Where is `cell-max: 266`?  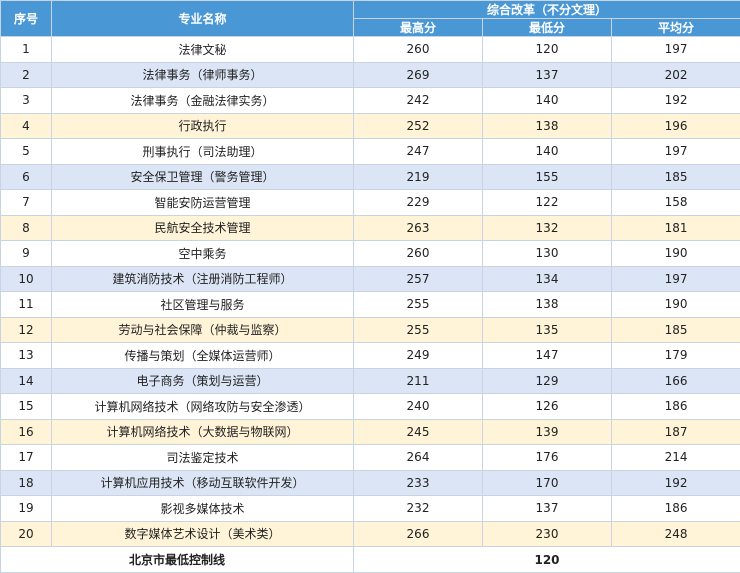
cell-max: 266 is located at coordinates (418, 533).